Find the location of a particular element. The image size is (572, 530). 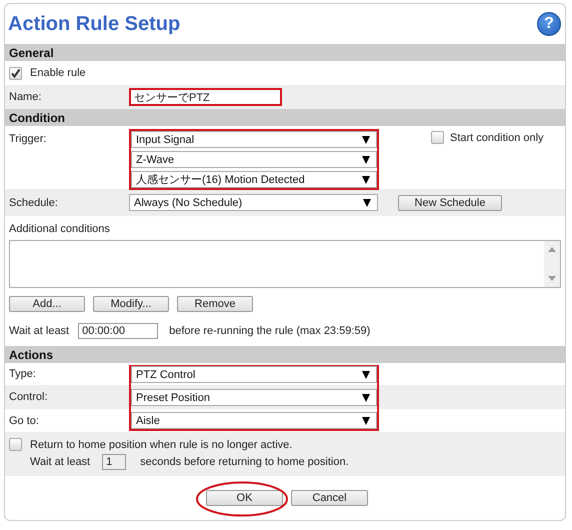

field-label: Additional conditions is located at coordinates (59, 228).